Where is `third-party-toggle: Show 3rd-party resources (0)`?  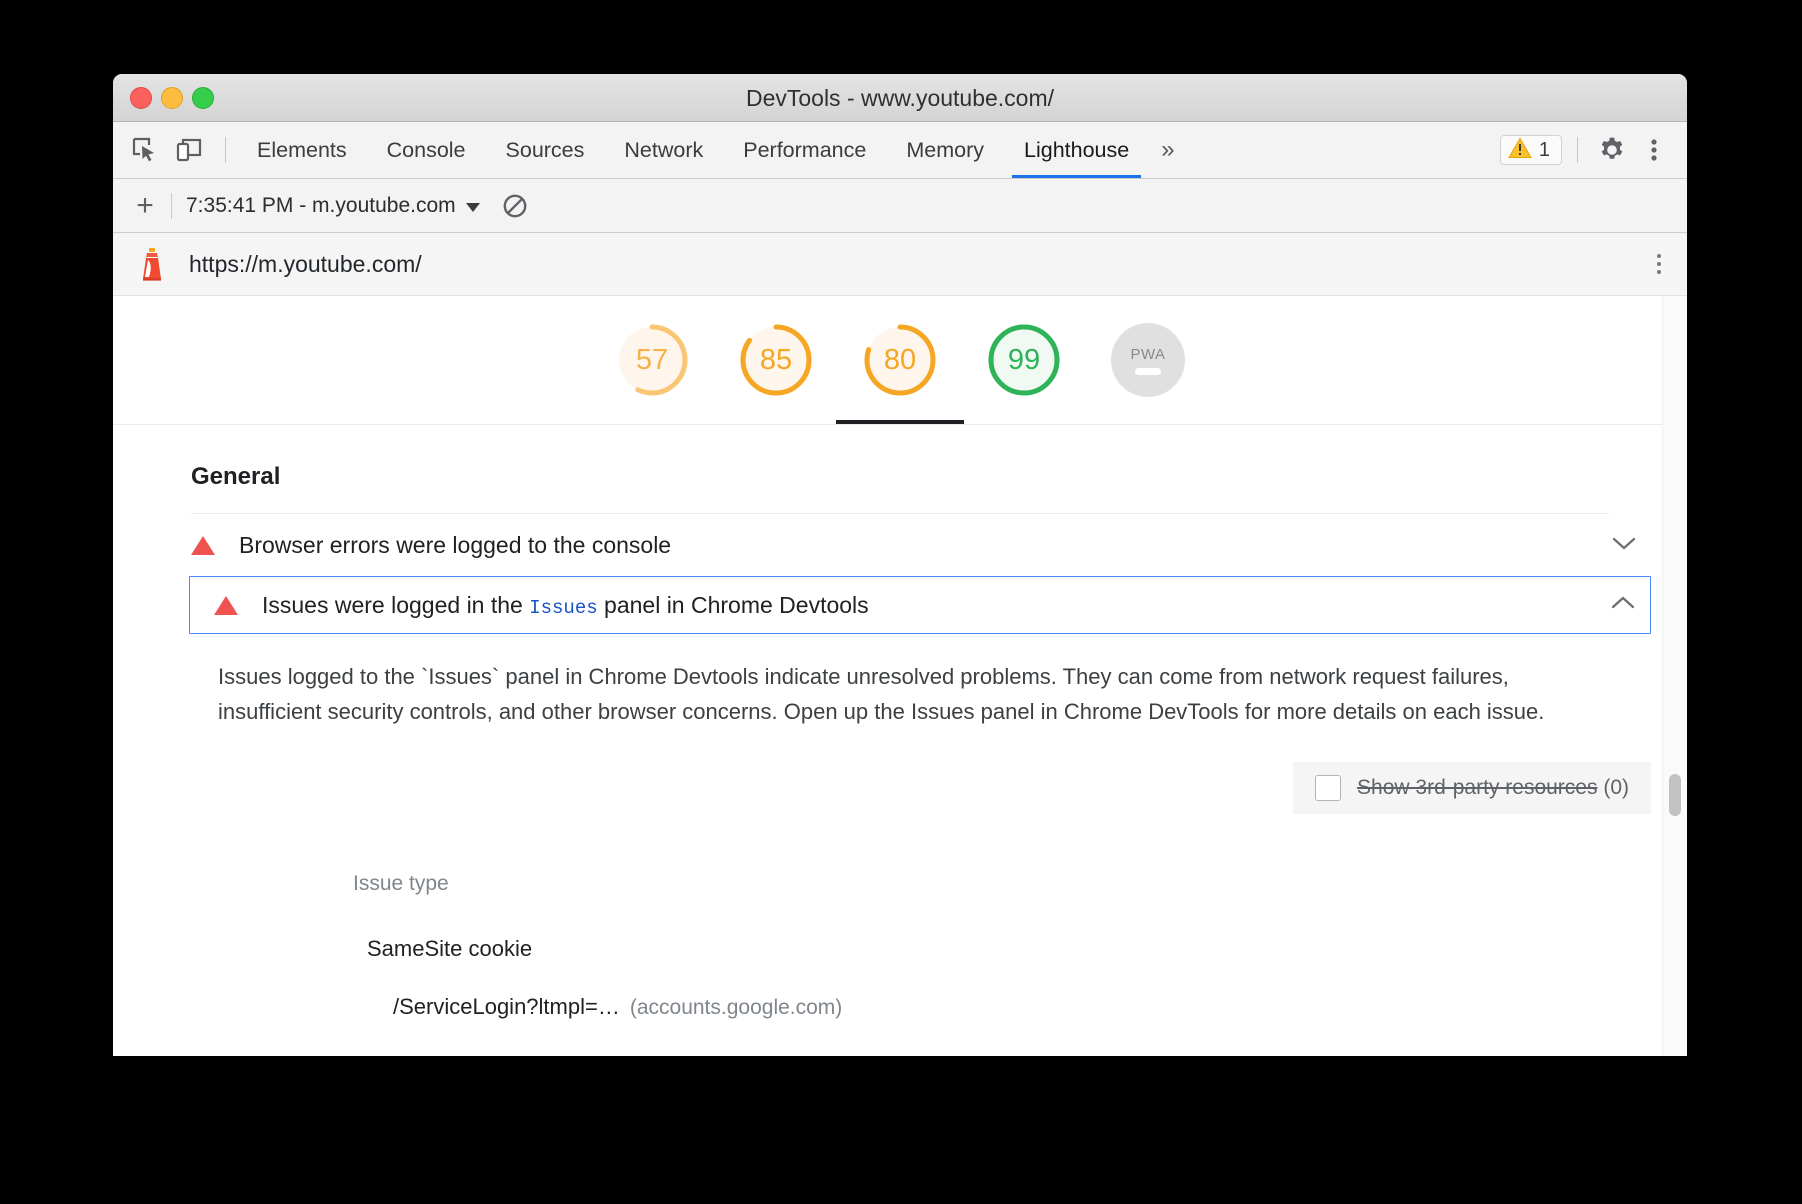 third-party-toggle: Show 3rd-party resources (0) is located at coordinates (1472, 787).